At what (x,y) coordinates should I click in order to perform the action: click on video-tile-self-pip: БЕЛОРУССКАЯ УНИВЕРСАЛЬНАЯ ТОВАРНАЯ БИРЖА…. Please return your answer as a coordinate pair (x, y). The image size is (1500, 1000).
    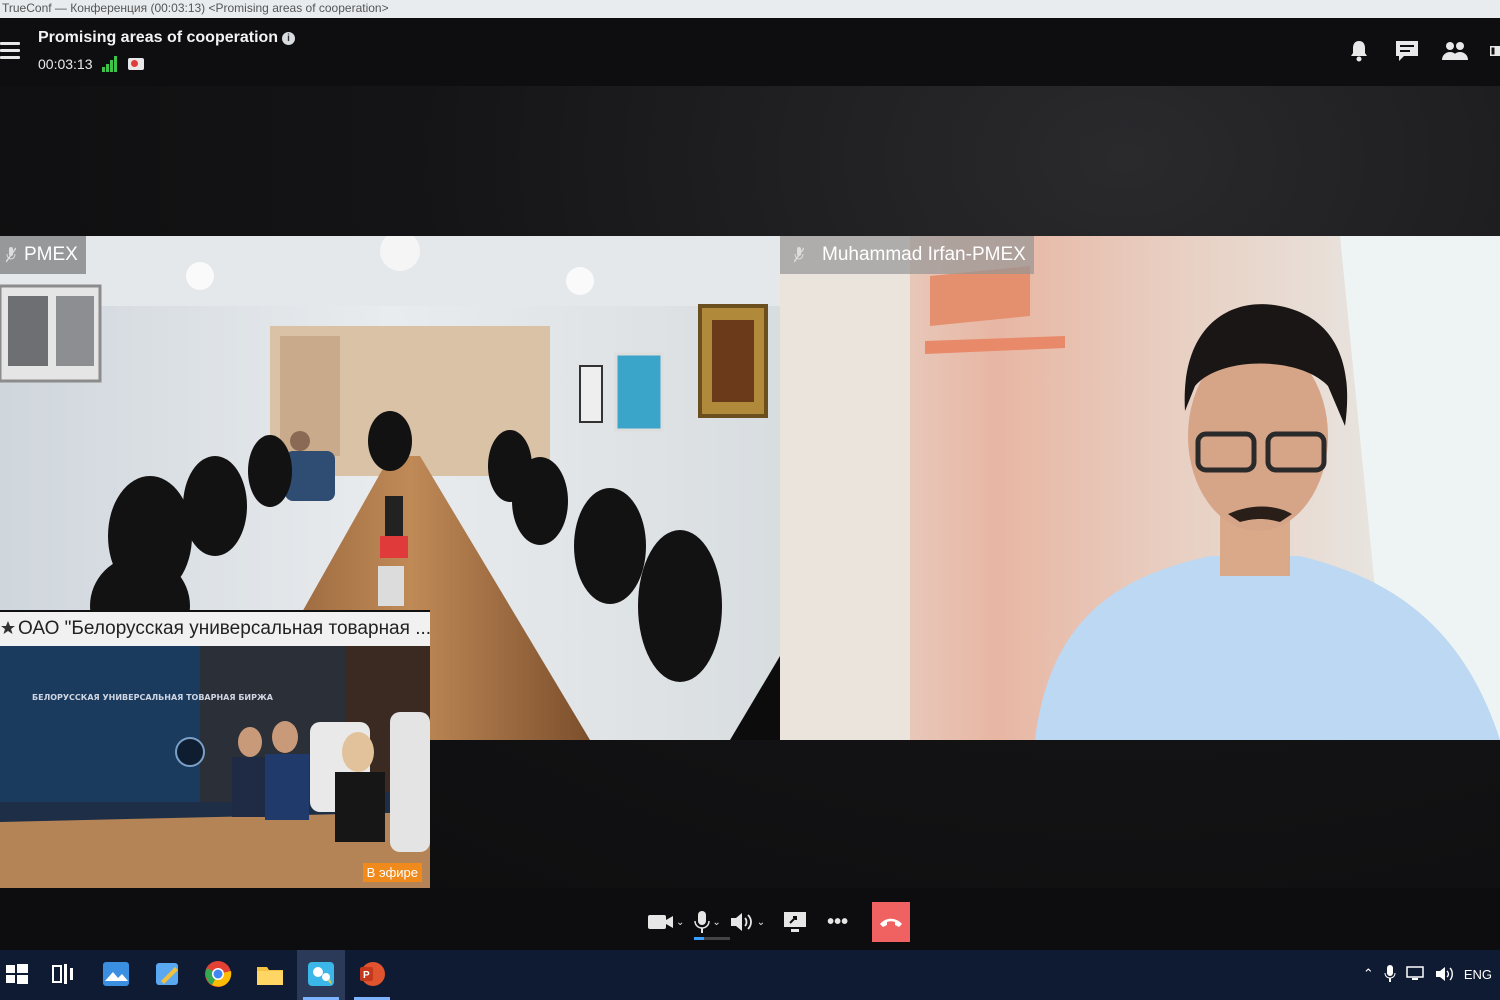
    Looking at the image, I should click on (215, 749).